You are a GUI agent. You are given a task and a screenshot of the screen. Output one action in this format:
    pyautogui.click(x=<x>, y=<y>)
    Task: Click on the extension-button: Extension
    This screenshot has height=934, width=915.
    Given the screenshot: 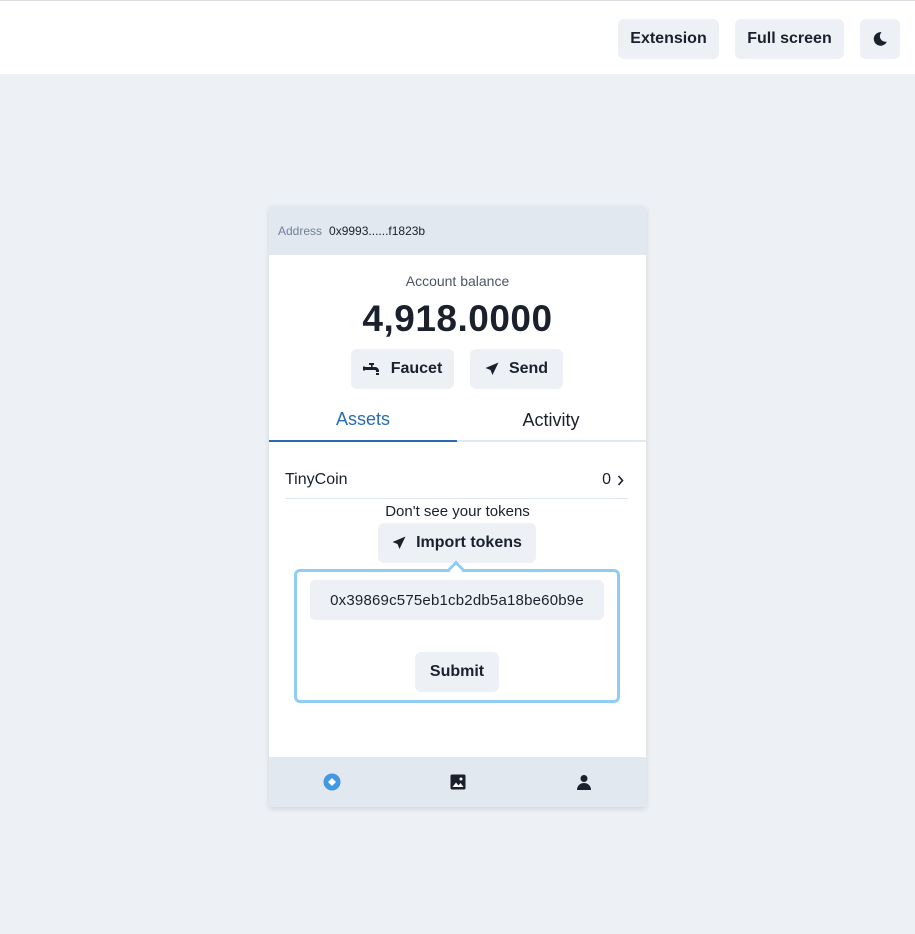 What is the action you would take?
    pyautogui.click(x=668, y=39)
    